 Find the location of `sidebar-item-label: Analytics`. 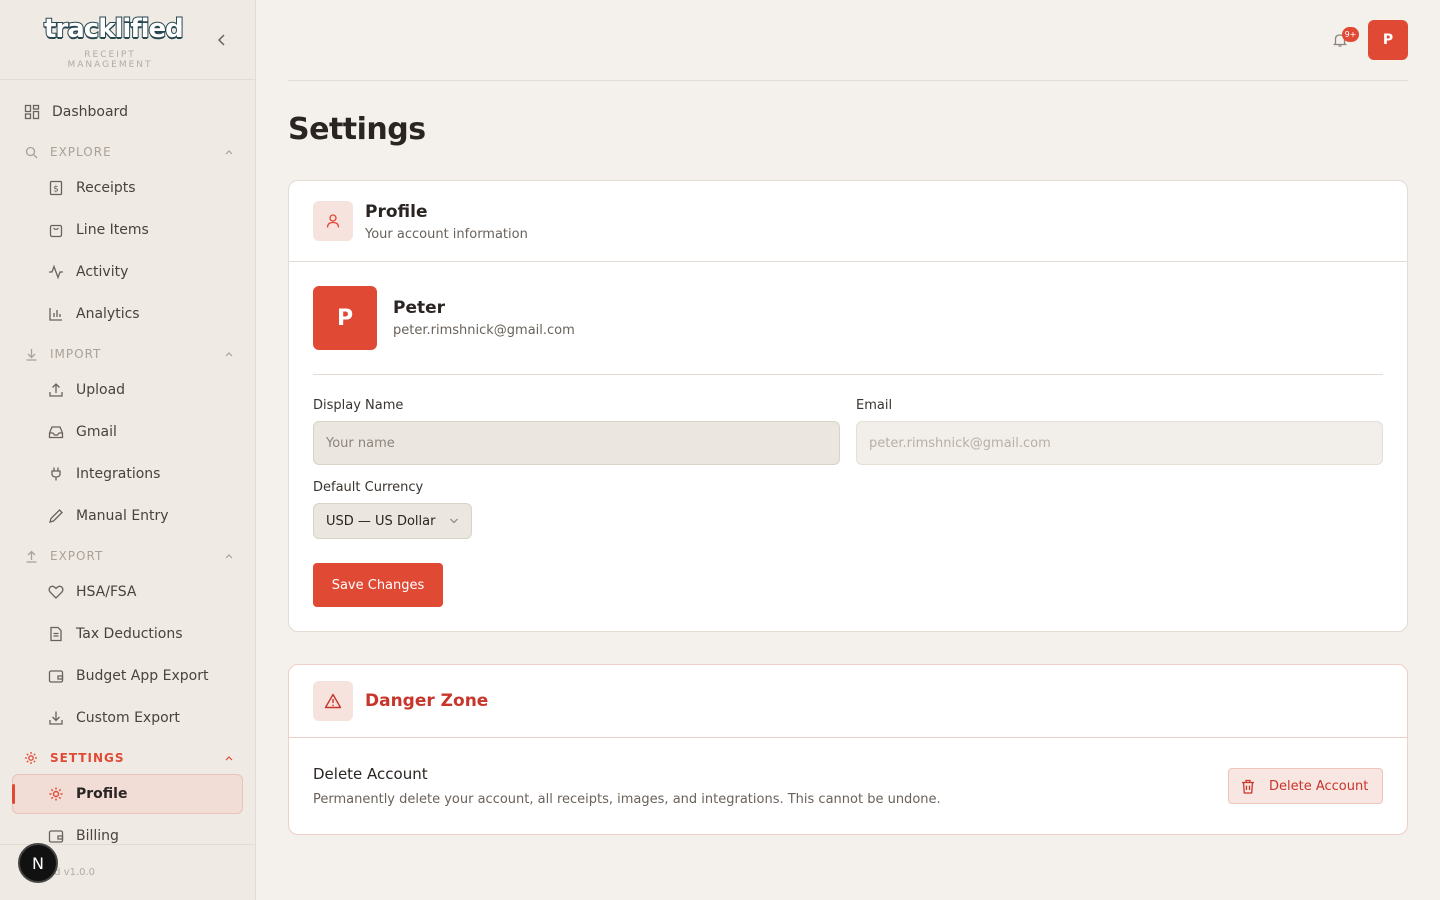

sidebar-item-label: Analytics is located at coordinates (108, 314).